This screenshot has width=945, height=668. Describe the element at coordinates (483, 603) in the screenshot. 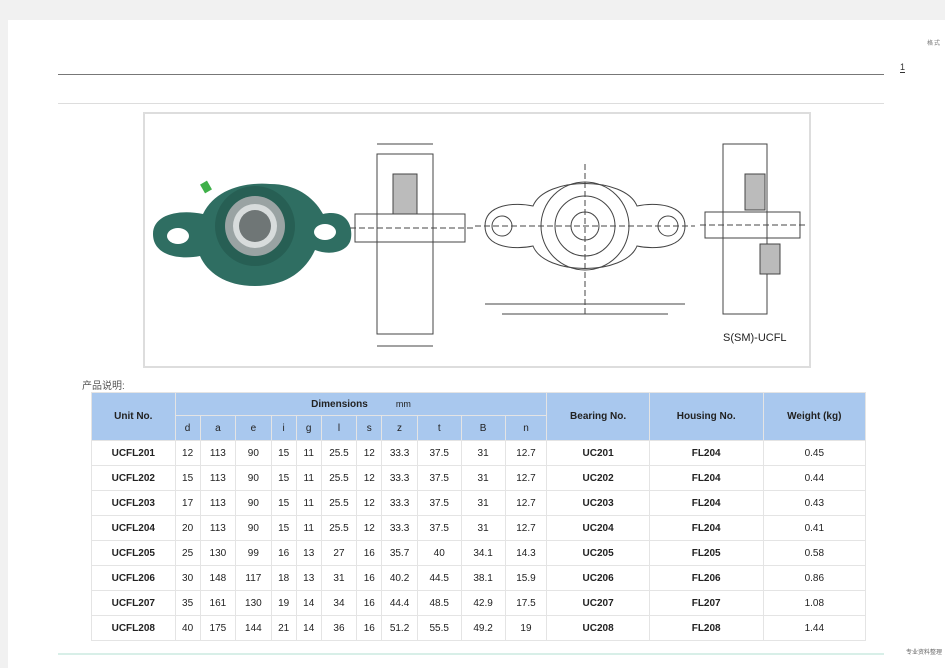

I see `dimension-cell: 42.9` at that location.